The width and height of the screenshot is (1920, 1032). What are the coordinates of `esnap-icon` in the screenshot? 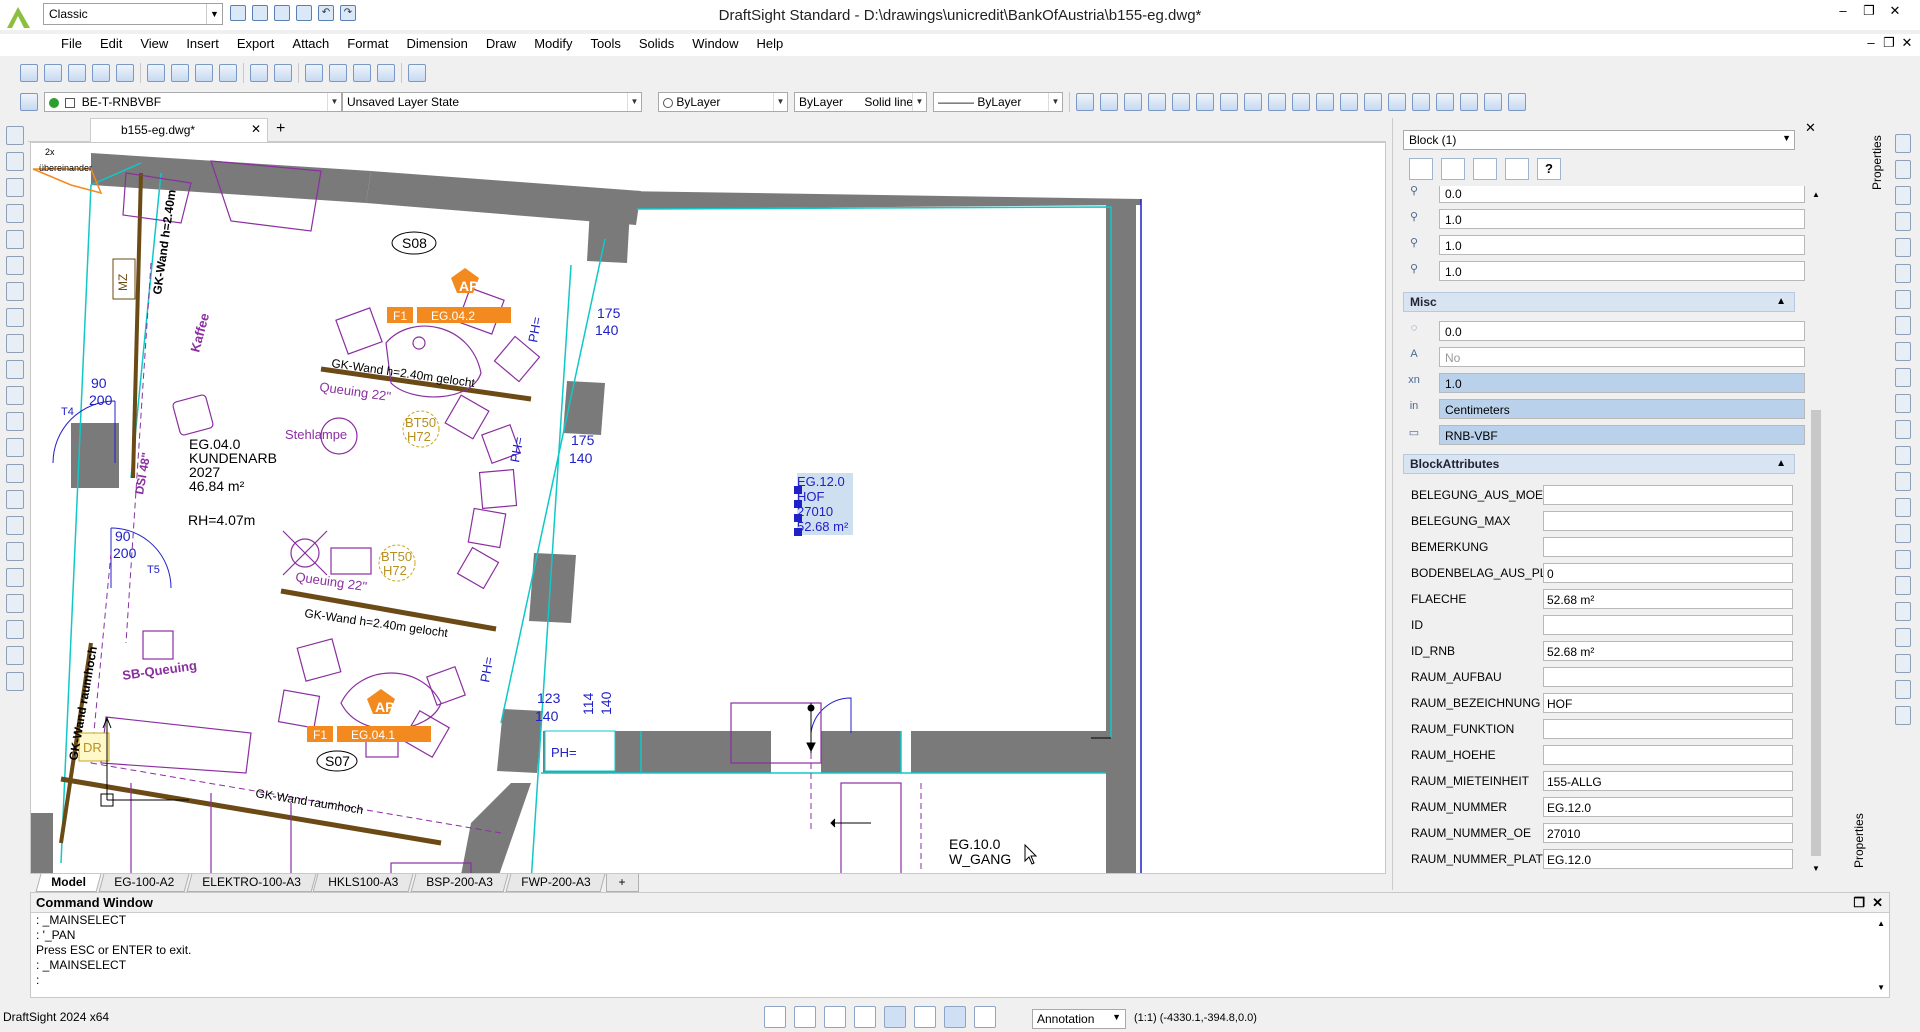 It's located at (895, 1017).